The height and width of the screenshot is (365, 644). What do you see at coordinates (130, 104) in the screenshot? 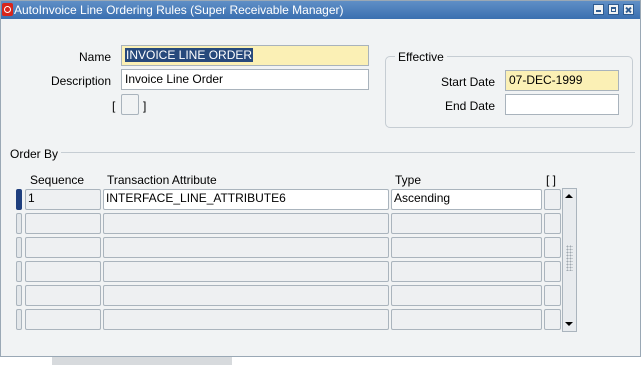
I see `descriptive-flexfield` at bounding box center [130, 104].